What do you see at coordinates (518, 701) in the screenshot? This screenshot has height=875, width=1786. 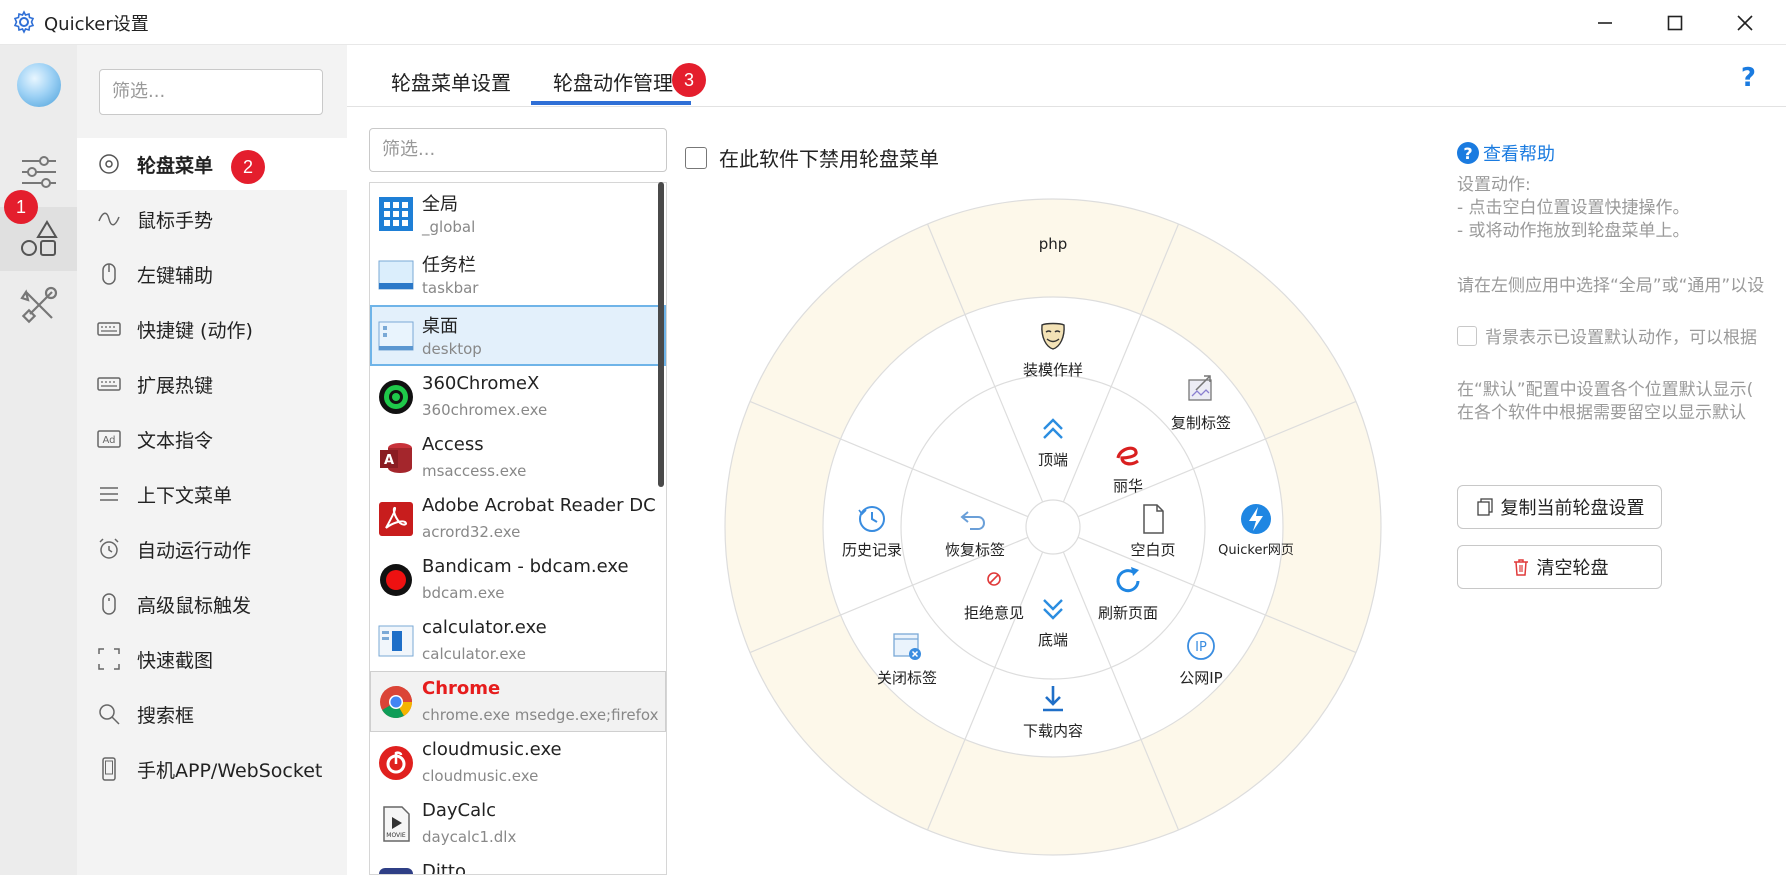 I see `list-item: Chrome chrome.exe msedge.exe;firefox` at bounding box center [518, 701].